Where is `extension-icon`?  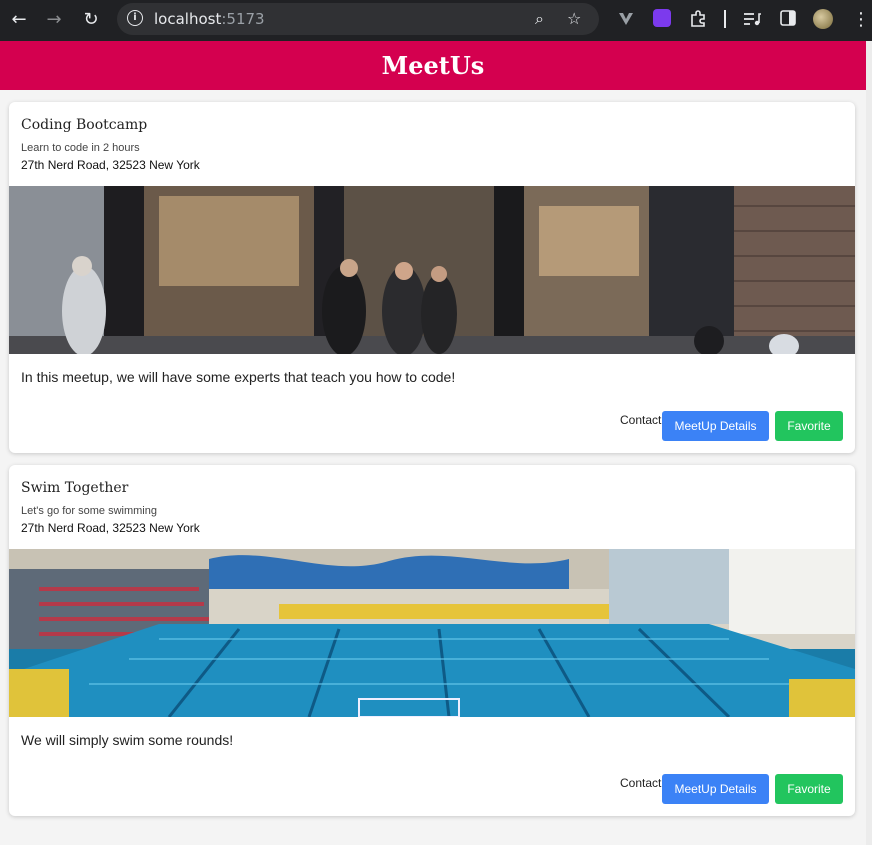
extension-icon is located at coordinates (662, 18).